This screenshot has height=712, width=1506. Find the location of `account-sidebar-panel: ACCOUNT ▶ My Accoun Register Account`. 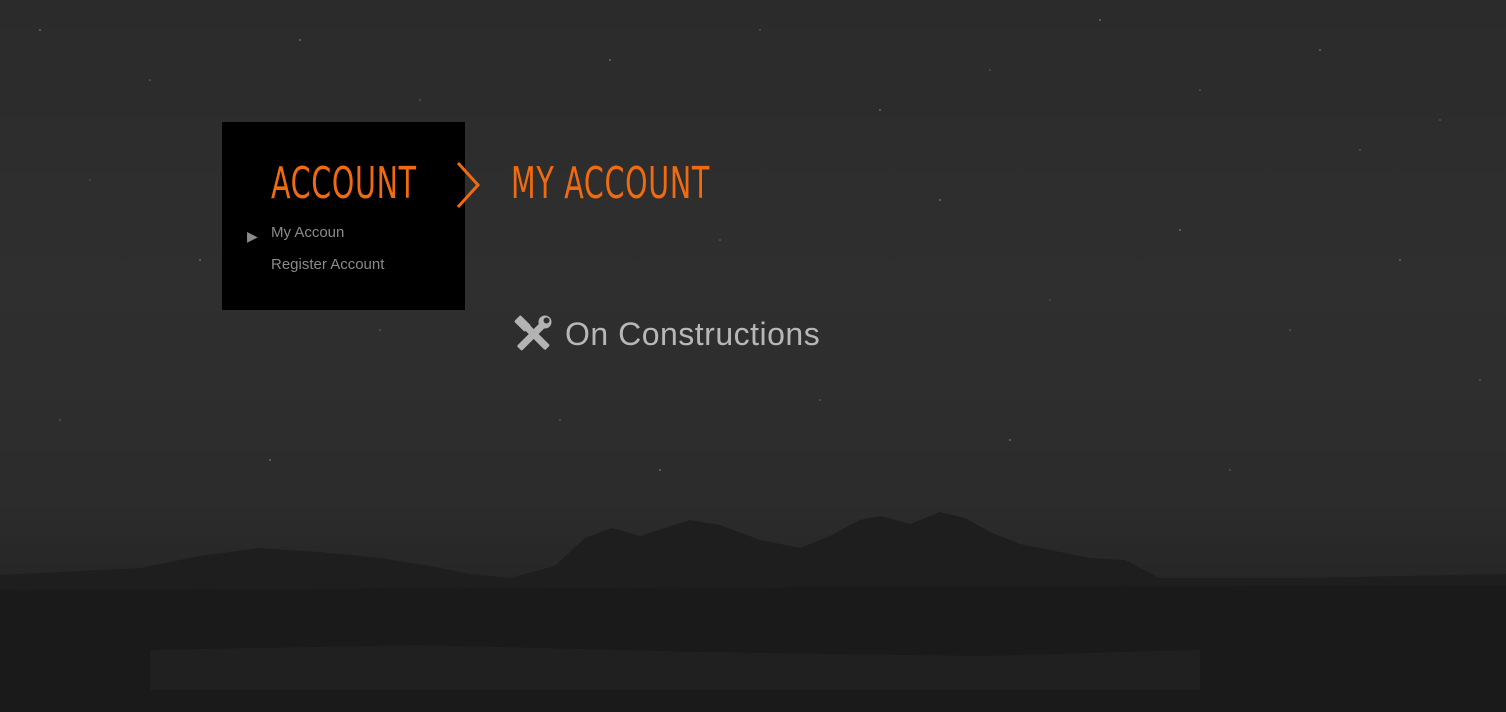

account-sidebar-panel: ACCOUNT ▶ My Accoun Register Account is located at coordinates (343, 216).